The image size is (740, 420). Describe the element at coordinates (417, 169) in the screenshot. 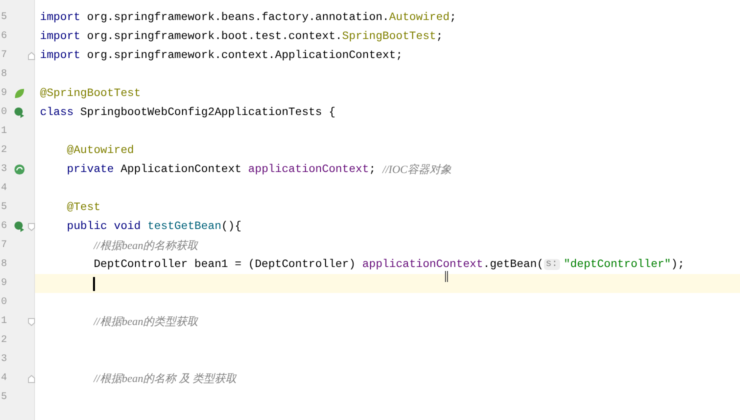

I see `code-comment: //IOC容器对象` at that location.